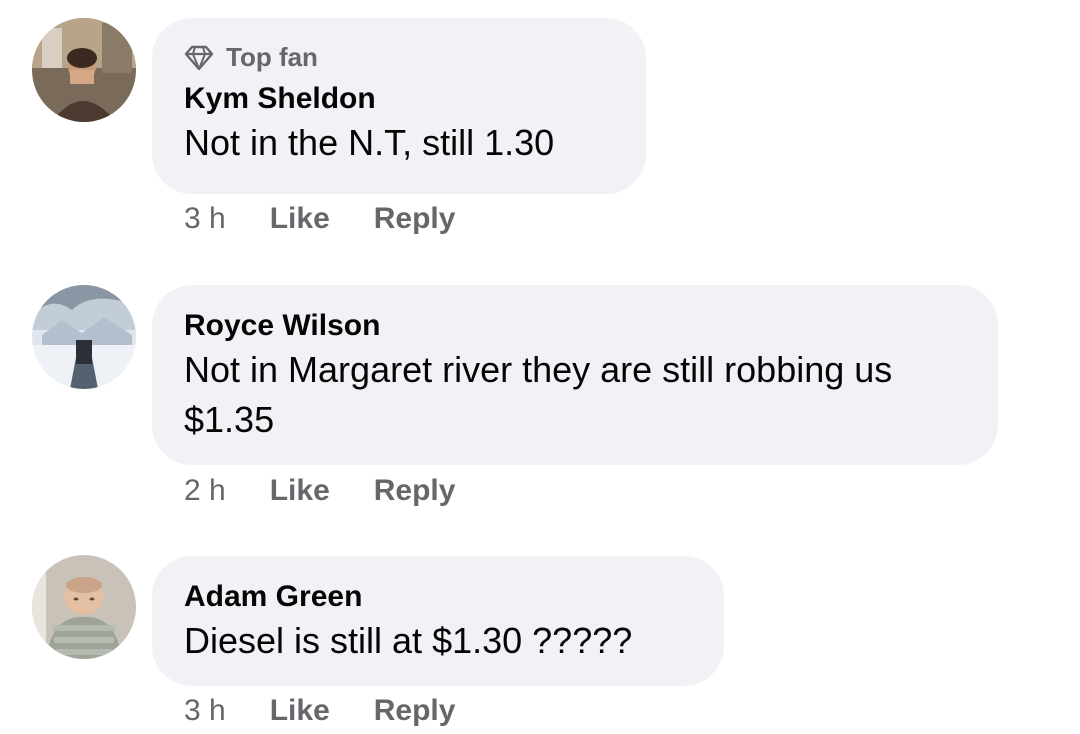 The width and height of the screenshot is (1080, 734). Describe the element at coordinates (575, 326) in the screenshot. I see `comment-author: Royce Wilson` at that location.